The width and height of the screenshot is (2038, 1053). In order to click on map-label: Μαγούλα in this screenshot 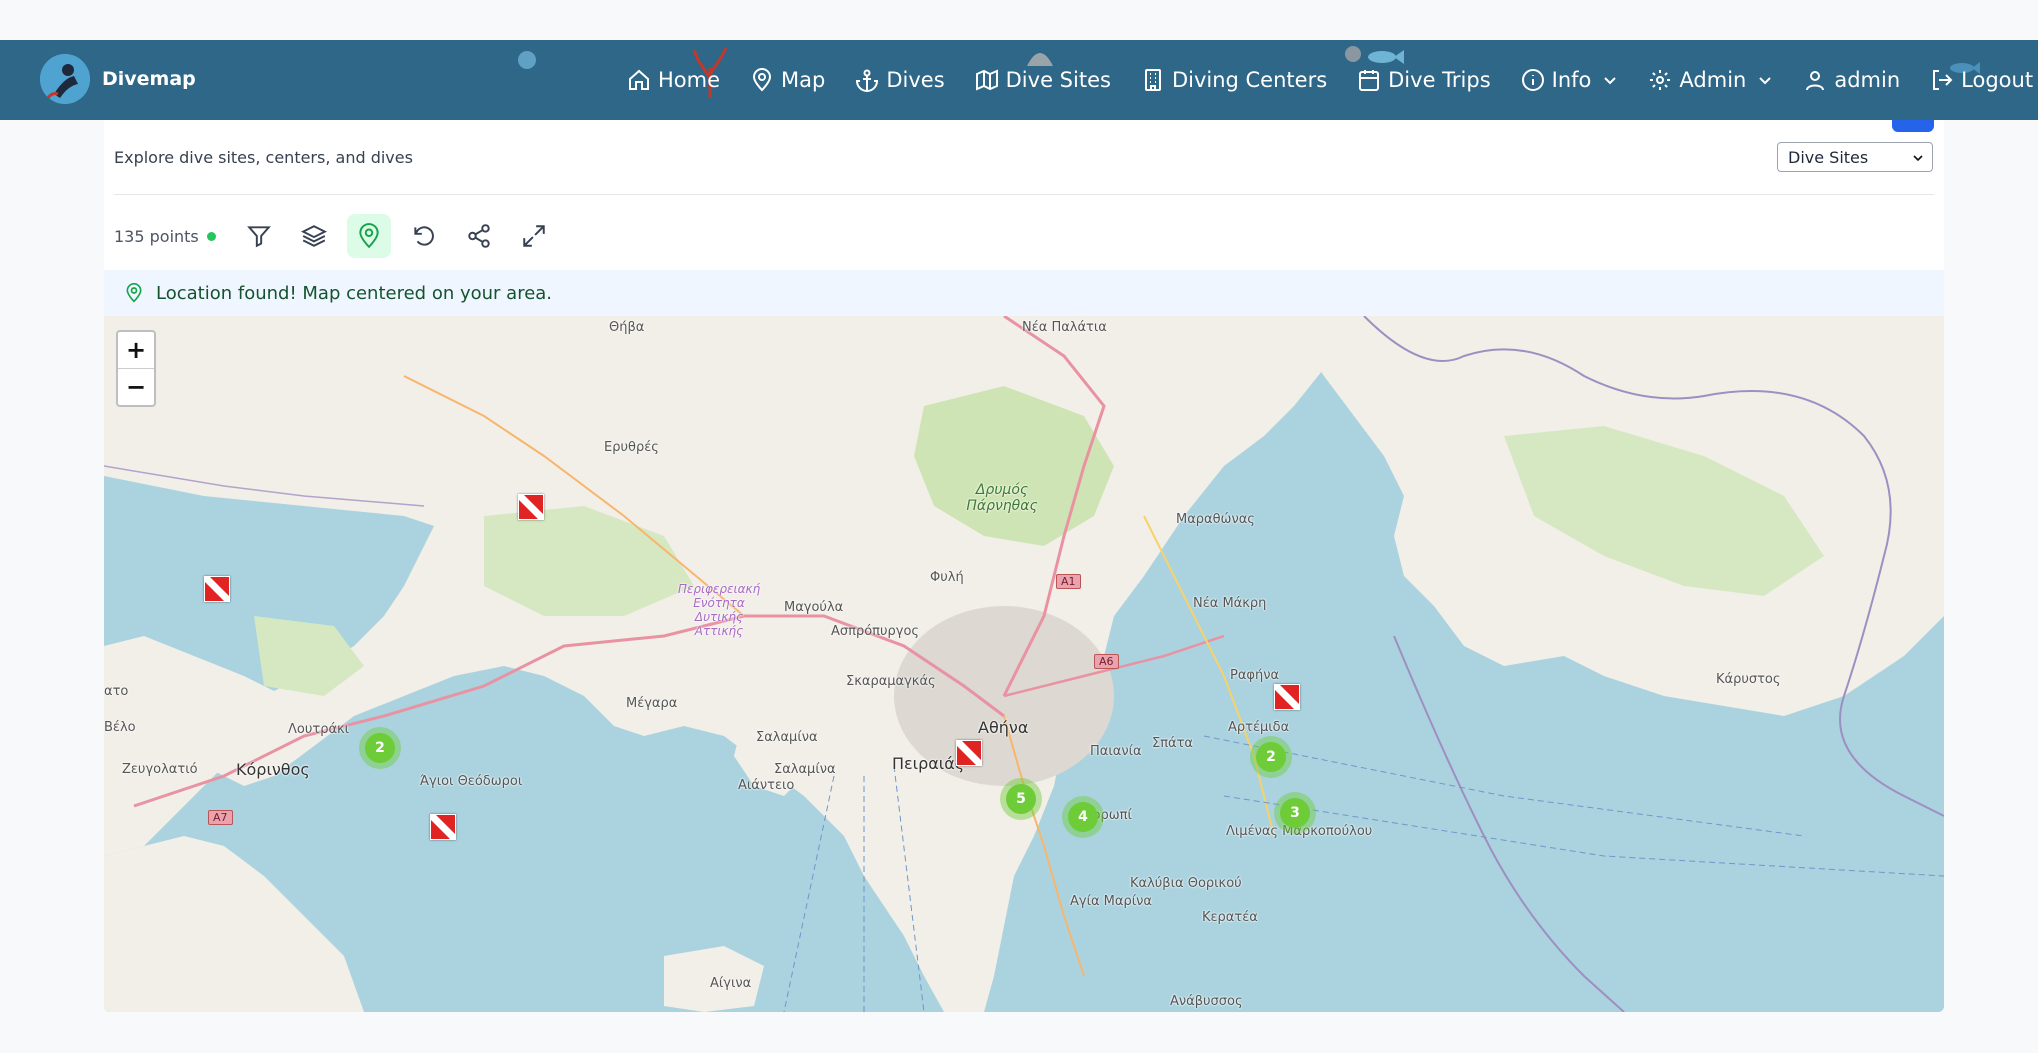, I will do `click(814, 607)`.